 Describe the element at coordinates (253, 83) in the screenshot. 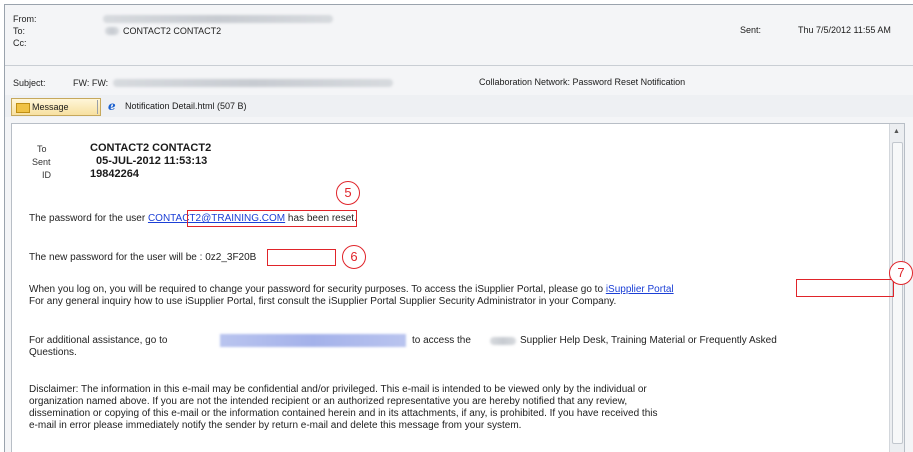

I see `subject-redacted` at that location.